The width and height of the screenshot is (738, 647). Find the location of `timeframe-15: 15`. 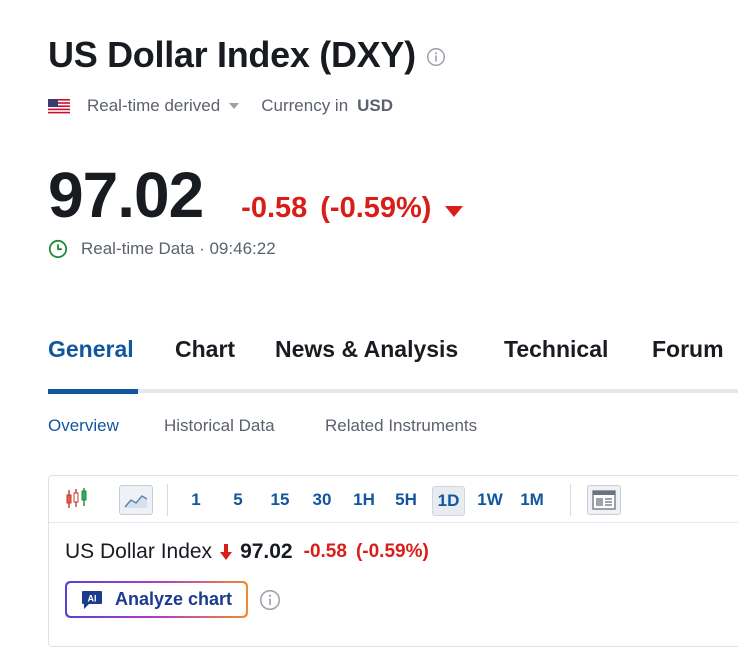

timeframe-15: 15 is located at coordinates (280, 500).